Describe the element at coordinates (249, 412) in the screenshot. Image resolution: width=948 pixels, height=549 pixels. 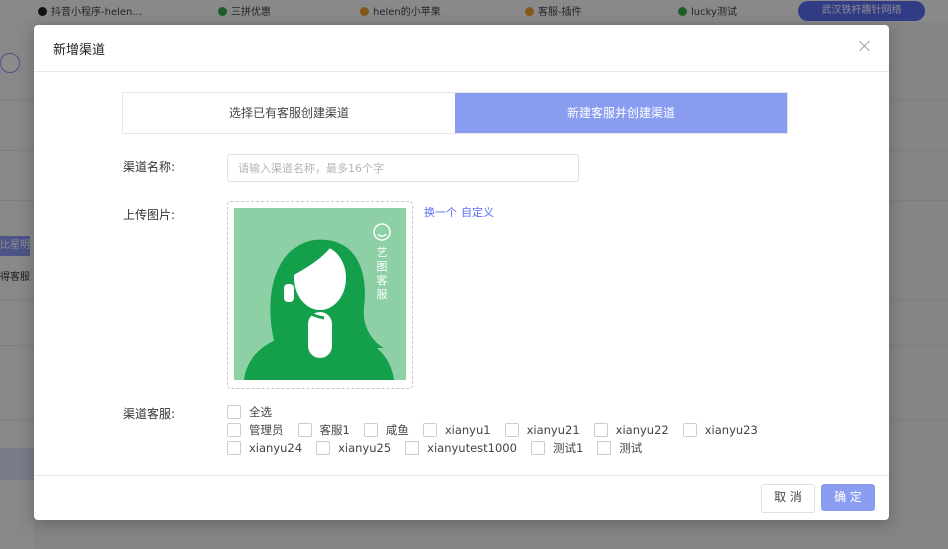
I see `select-all-checkbox: 全选` at that location.